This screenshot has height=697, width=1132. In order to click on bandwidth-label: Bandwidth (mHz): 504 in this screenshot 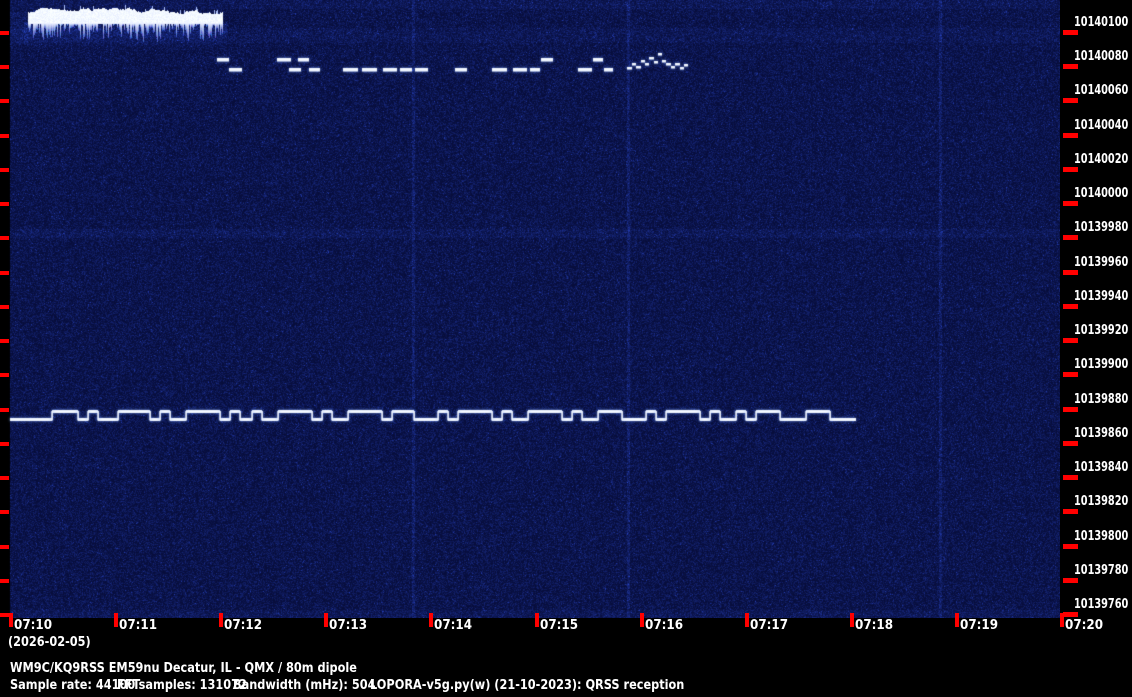, I will do `click(304, 685)`.